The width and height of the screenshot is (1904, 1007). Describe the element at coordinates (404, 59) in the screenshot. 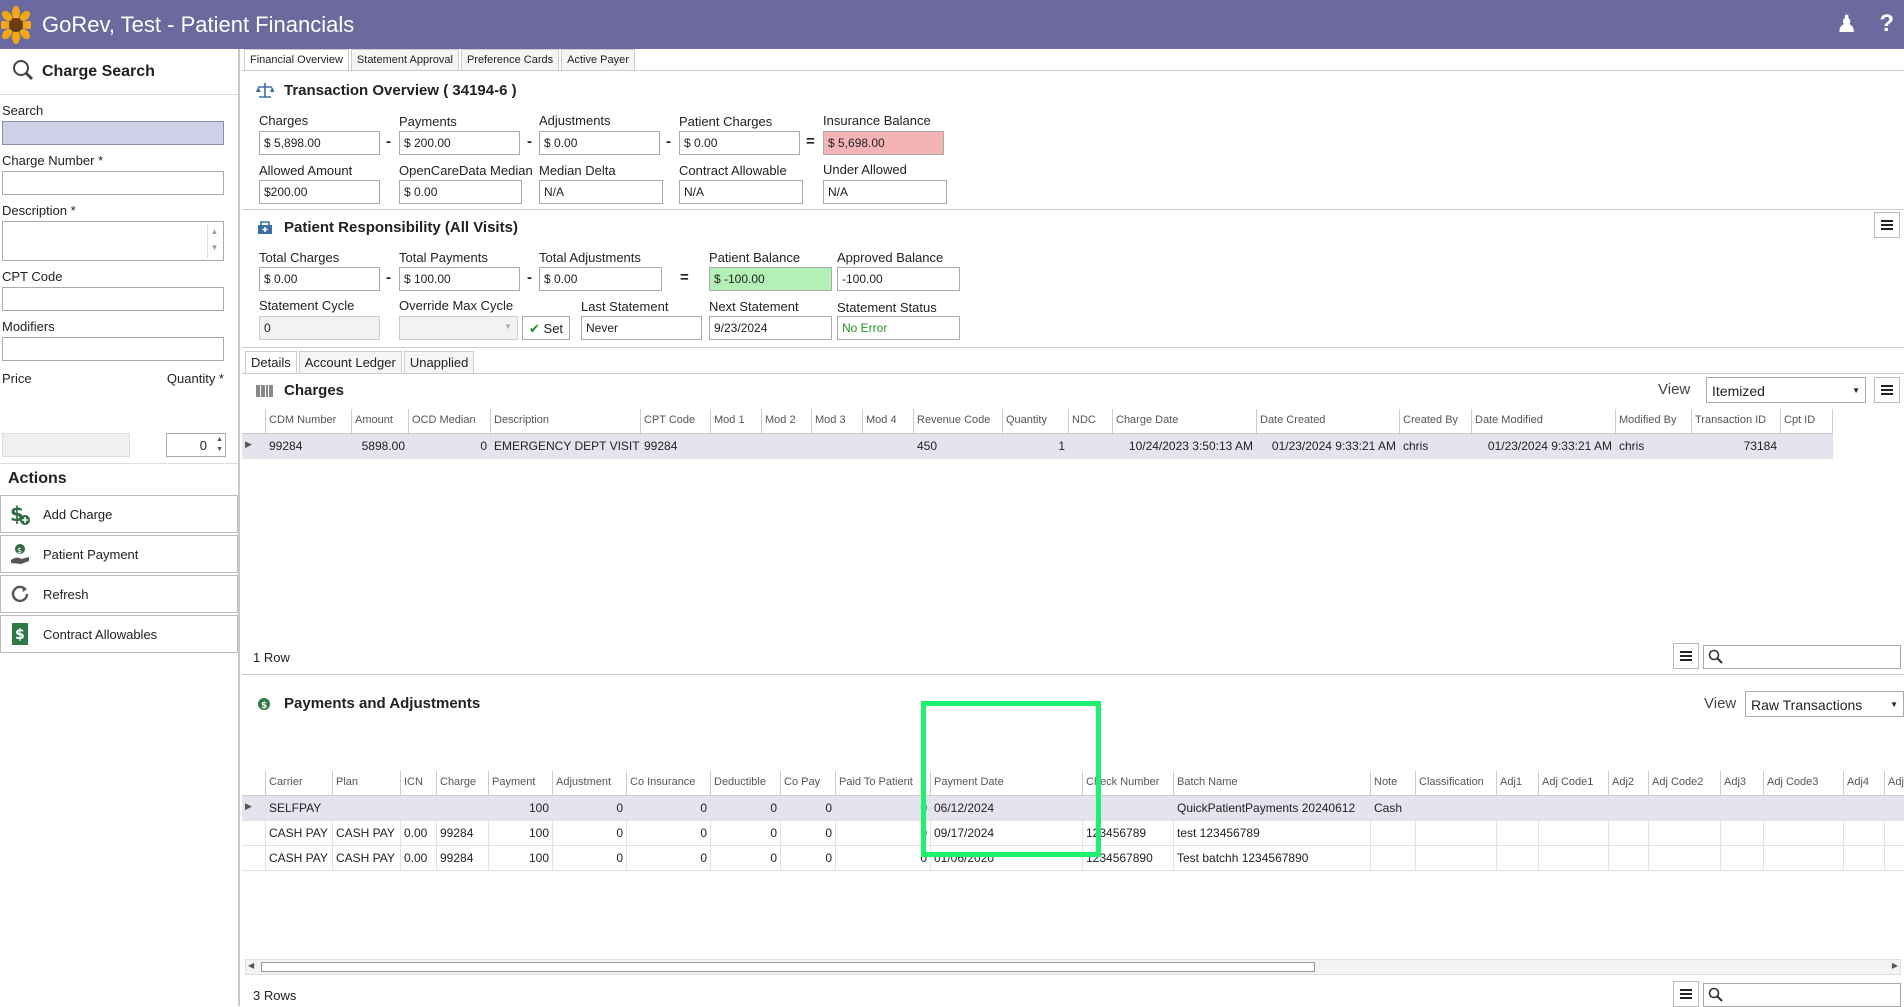

I see `tab-statement-approval: Statement Approval` at that location.